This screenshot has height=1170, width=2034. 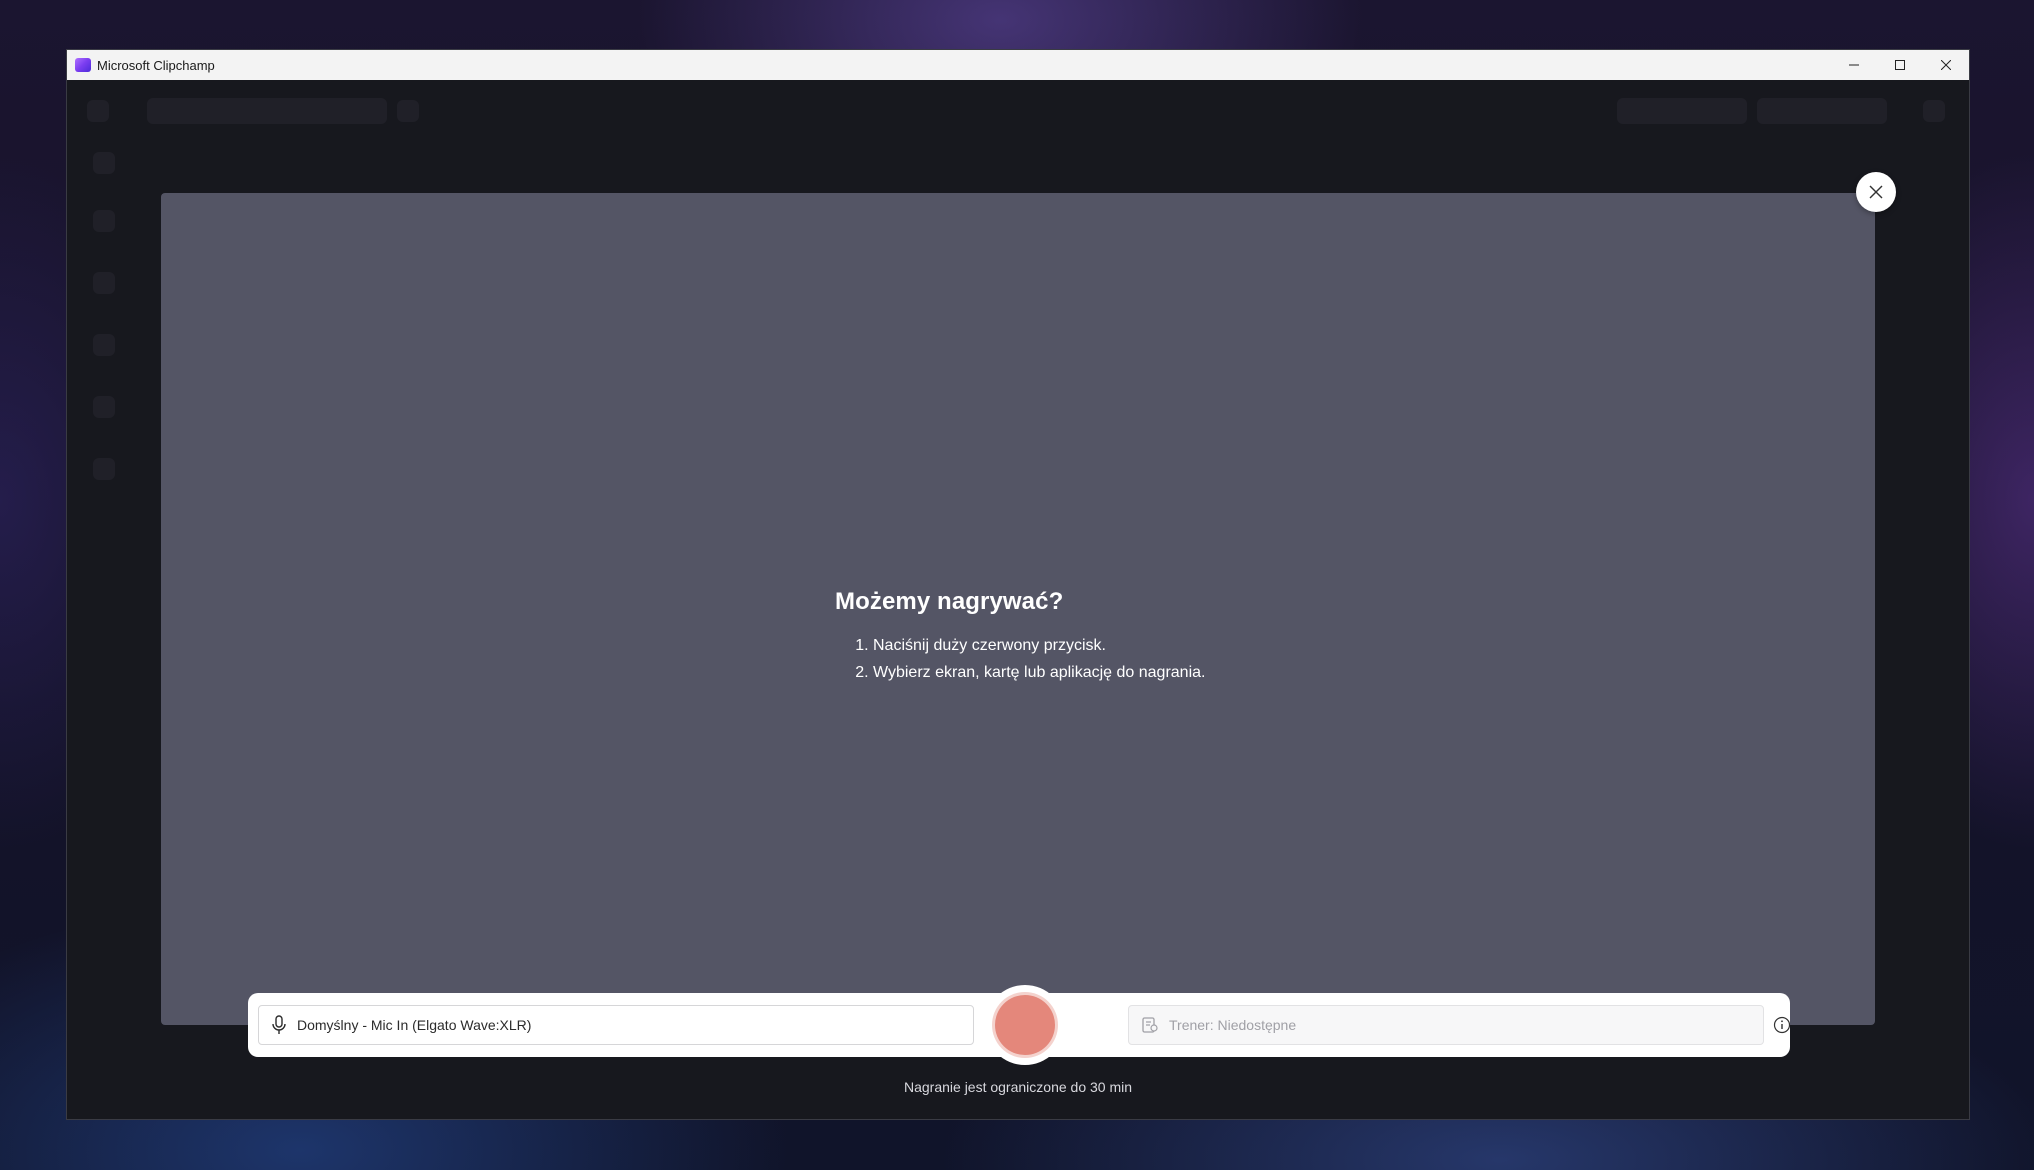 What do you see at coordinates (616, 1025) in the screenshot?
I see `microphone-select: Domyślny - Mic In (Elgato Wave:XLR)` at bounding box center [616, 1025].